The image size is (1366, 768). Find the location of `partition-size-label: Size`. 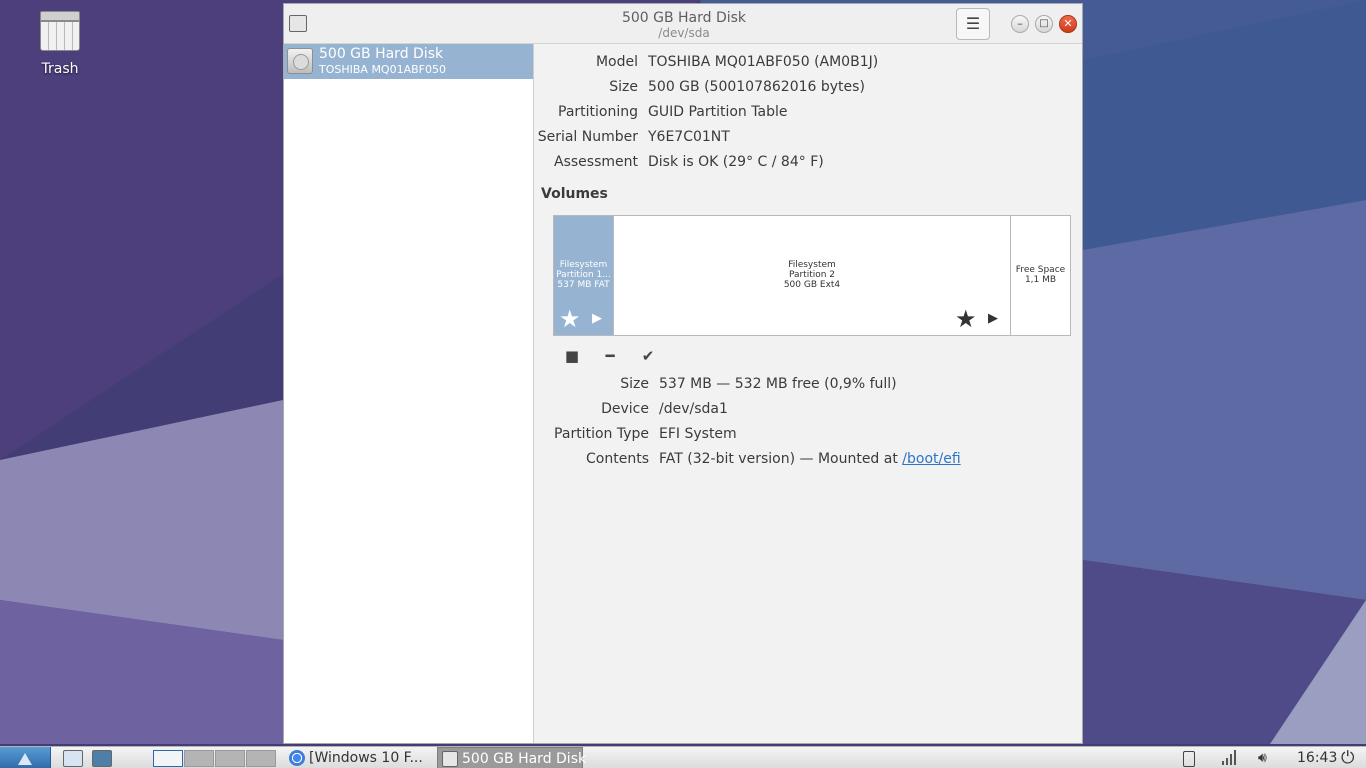

partition-size-label: Size is located at coordinates (634, 384).